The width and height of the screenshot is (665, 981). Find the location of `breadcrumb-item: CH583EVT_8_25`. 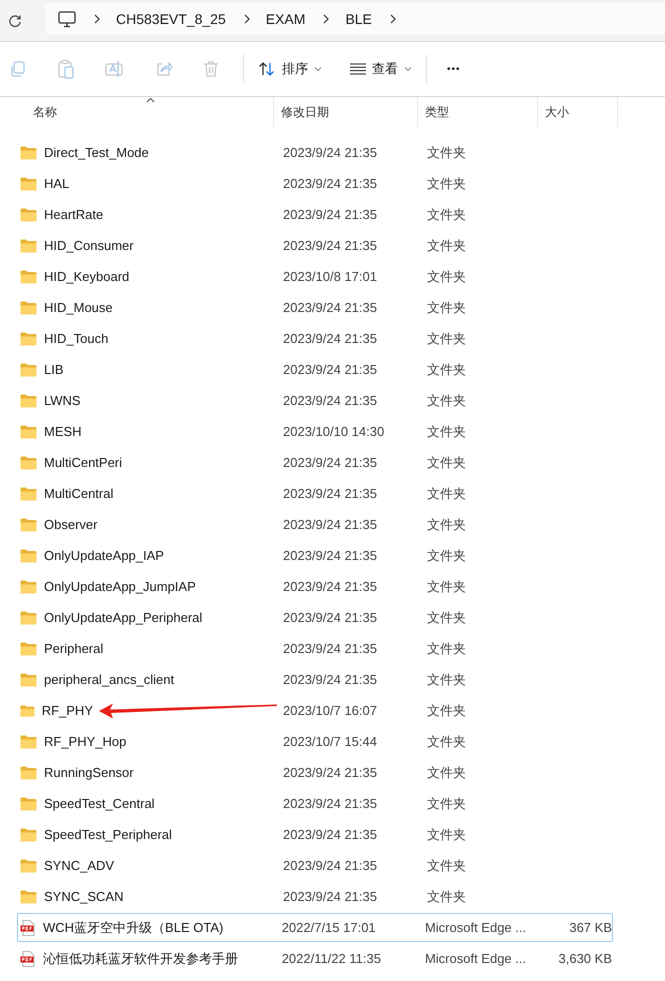

breadcrumb-item: CH583EVT_8_25 is located at coordinates (171, 19).